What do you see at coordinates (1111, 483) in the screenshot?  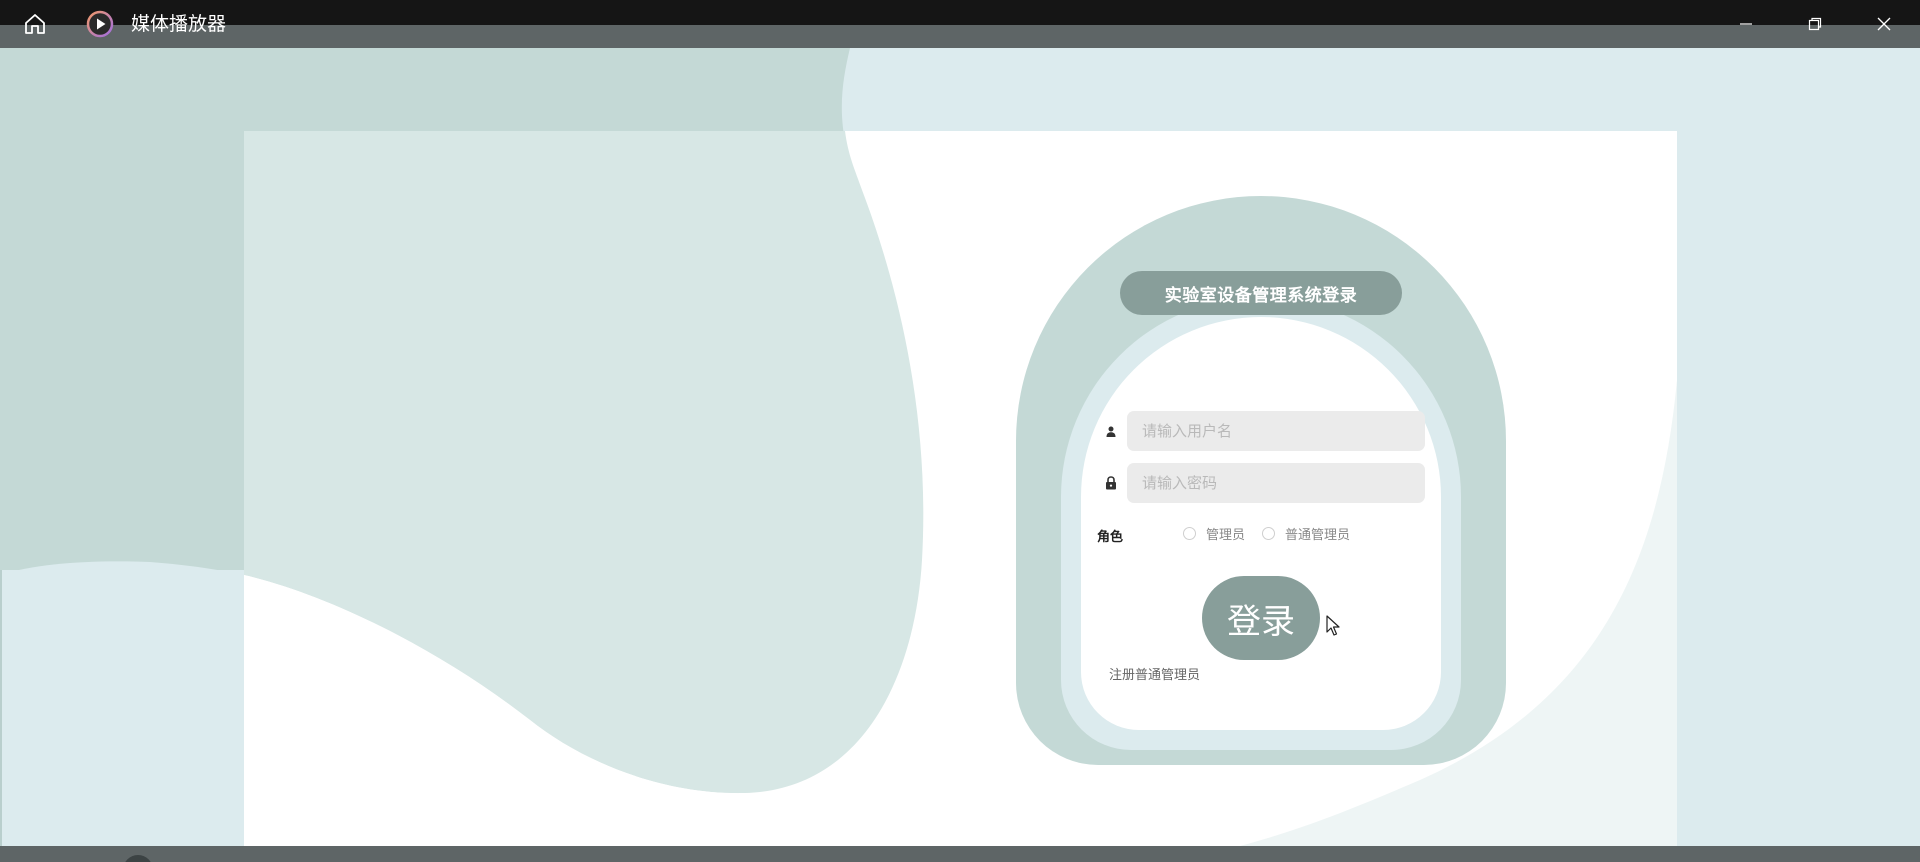 I see `lock-icon` at bounding box center [1111, 483].